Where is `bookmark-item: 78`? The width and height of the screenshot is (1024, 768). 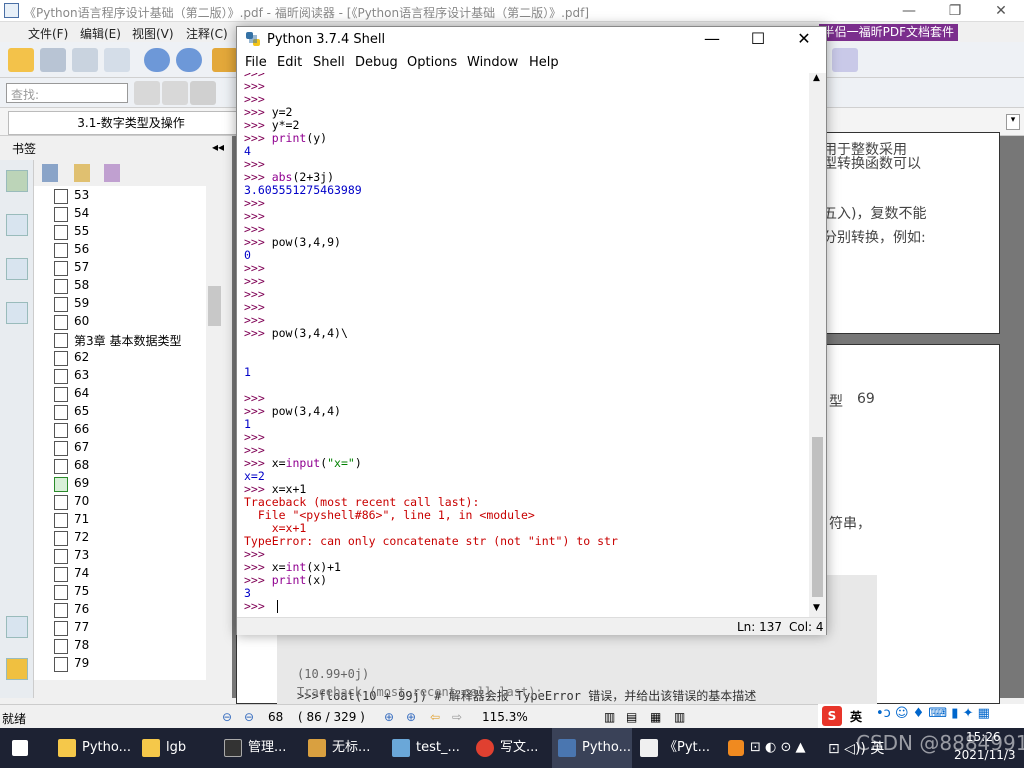 bookmark-item: 78 is located at coordinates (129, 646).